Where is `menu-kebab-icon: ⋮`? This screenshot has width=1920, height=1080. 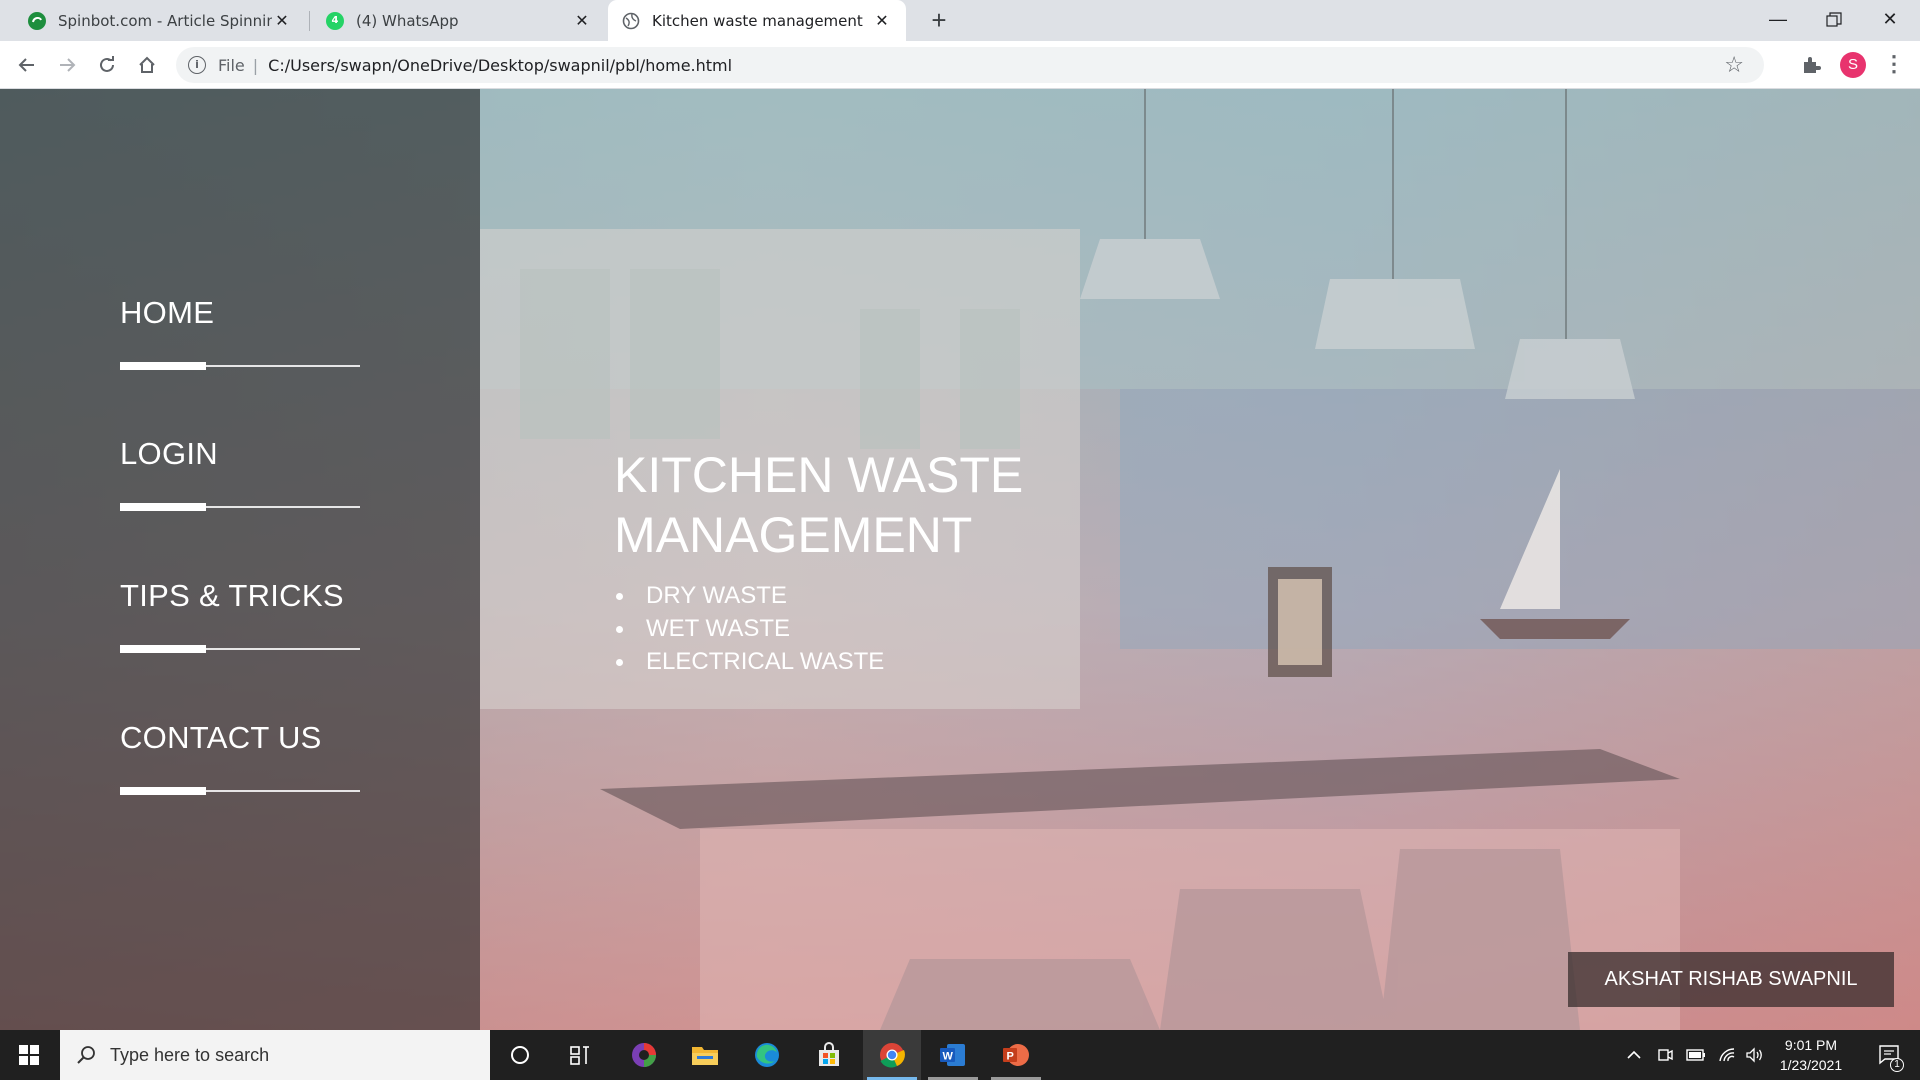 menu-kebab-icon: ⋮ is located at coordinates (1894, 65).